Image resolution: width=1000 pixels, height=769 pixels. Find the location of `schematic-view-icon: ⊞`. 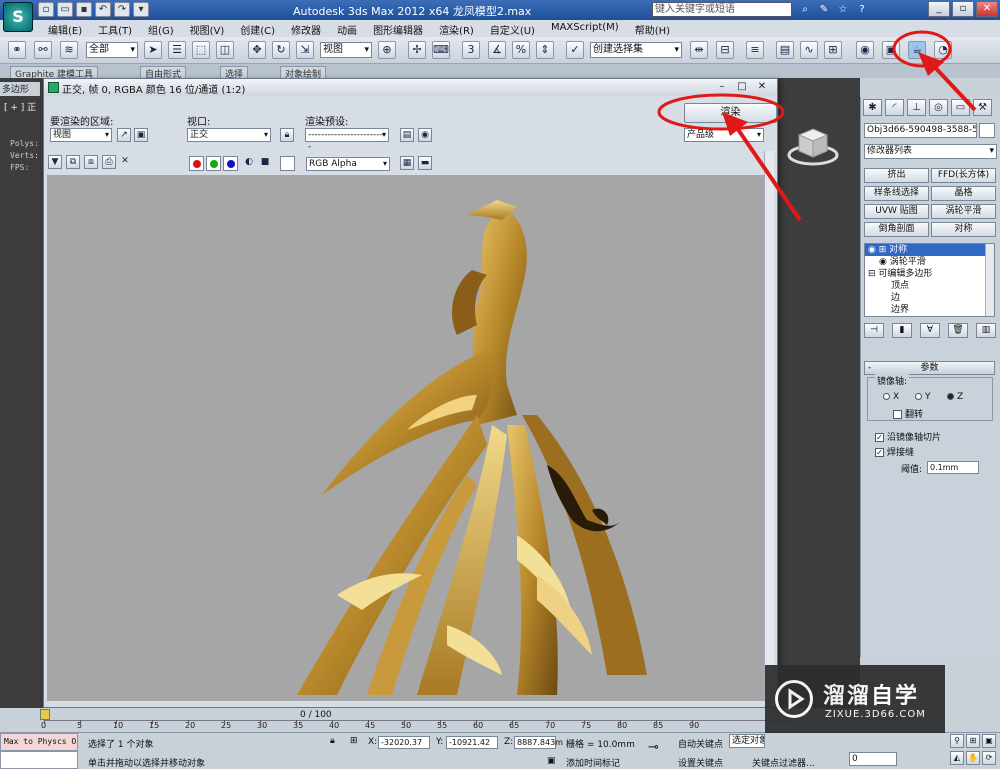

schematic-view-icon: ⊞ is located at coordinates (833, 50).